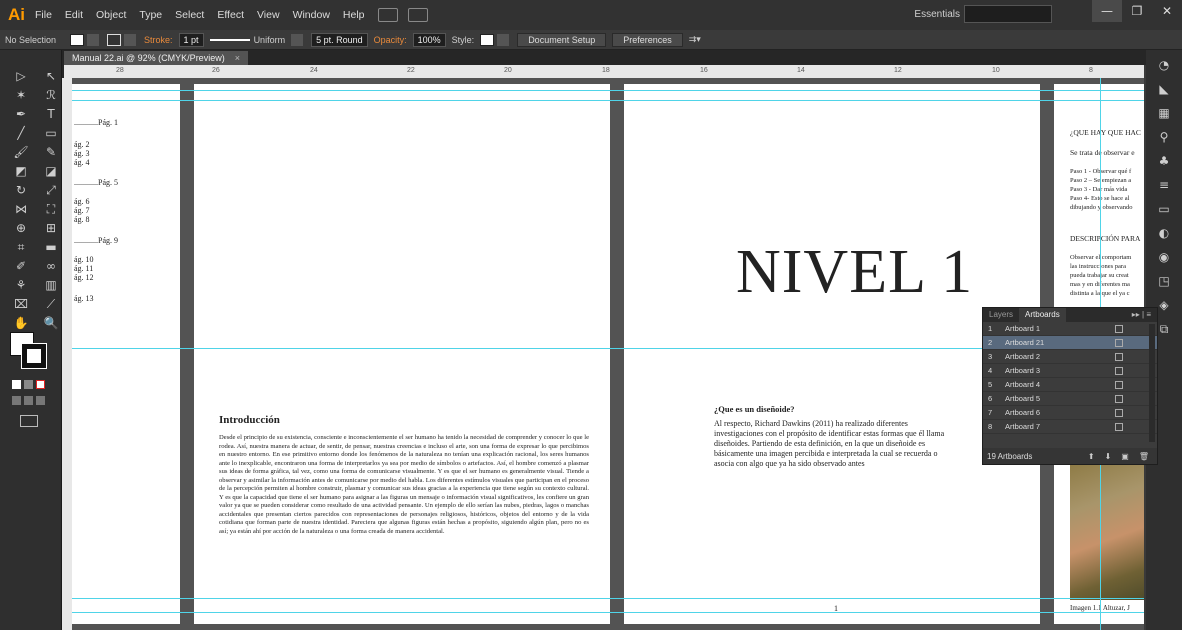 Image resolution: width=1182 pixels, height=630 pixels. Describe the element at coordinates (21, 152) in the screenshot. I see `paintbrush-tool-icon: 🖌` at that location.